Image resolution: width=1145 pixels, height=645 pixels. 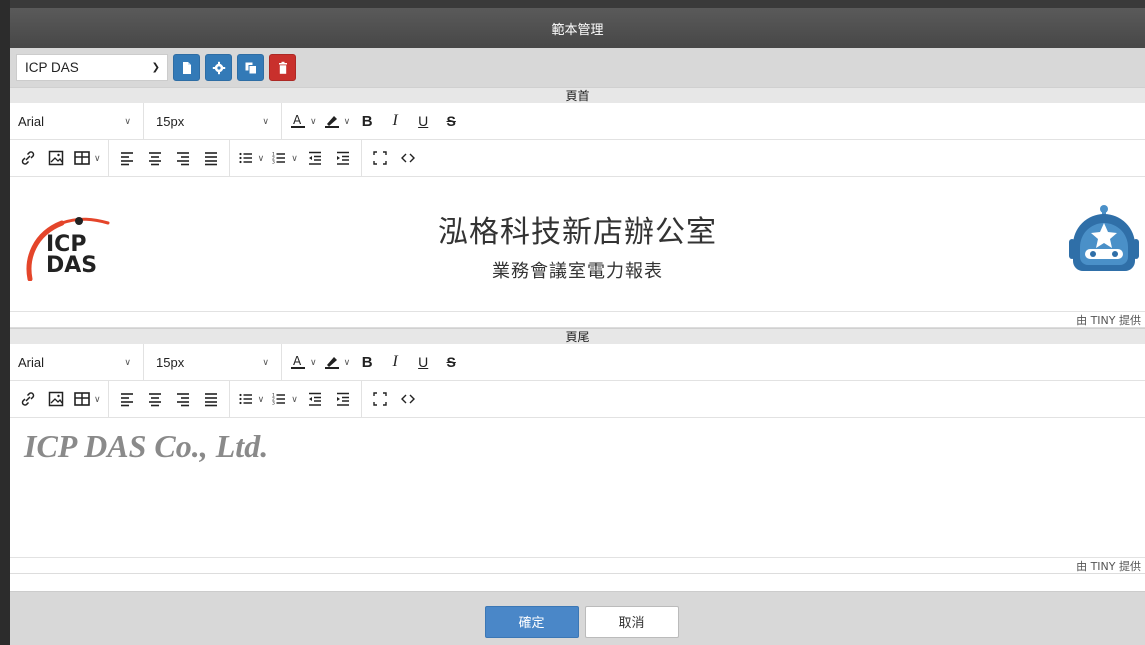 What do you see at coordinates (146, 446) in the screenshot?
I see `footer-company-text: ICP DAS Co., Ltd.` at bounding box center [146, 446].